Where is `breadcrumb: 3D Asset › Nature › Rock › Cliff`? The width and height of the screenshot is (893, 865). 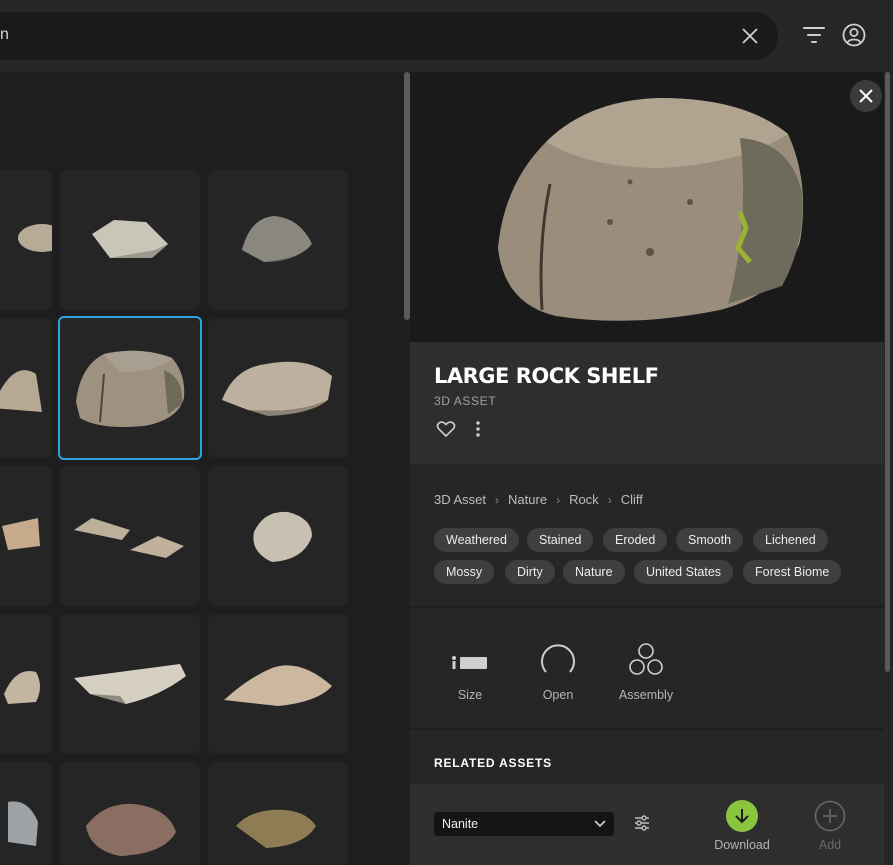 breadcrumb: 3D Asset › Nature › Rock › Cliff is located at coordinates (538, 499).